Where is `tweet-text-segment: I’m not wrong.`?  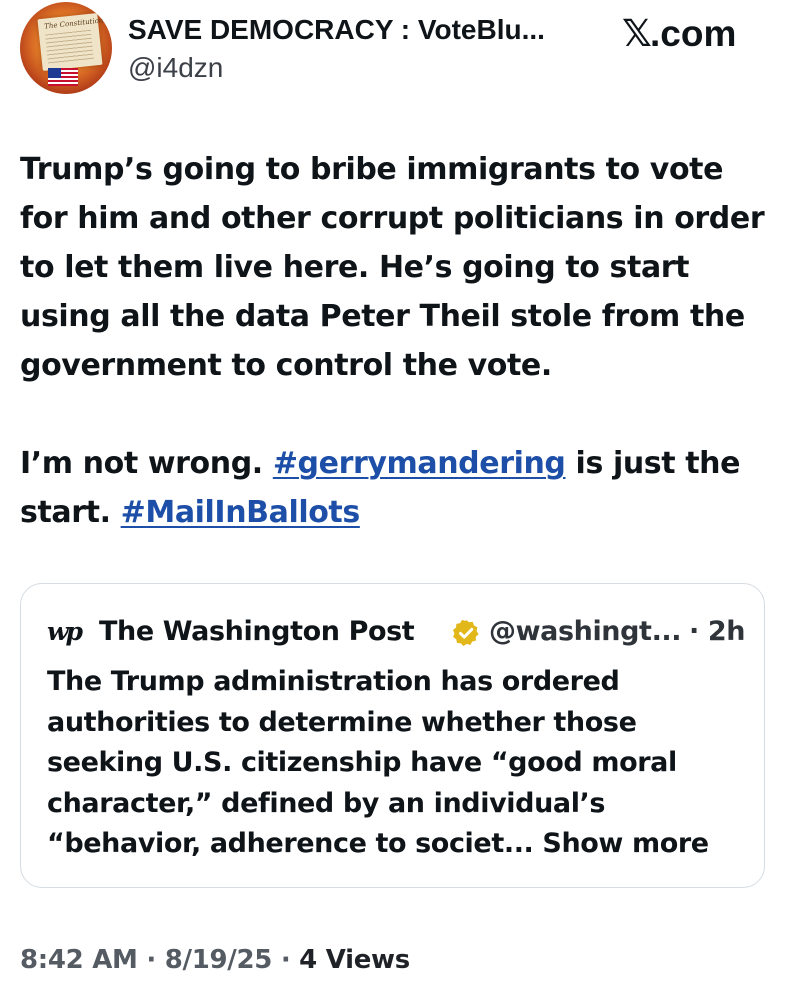
tweet-text-segment: I’m not wrong. is located at coordinates (146, 463).